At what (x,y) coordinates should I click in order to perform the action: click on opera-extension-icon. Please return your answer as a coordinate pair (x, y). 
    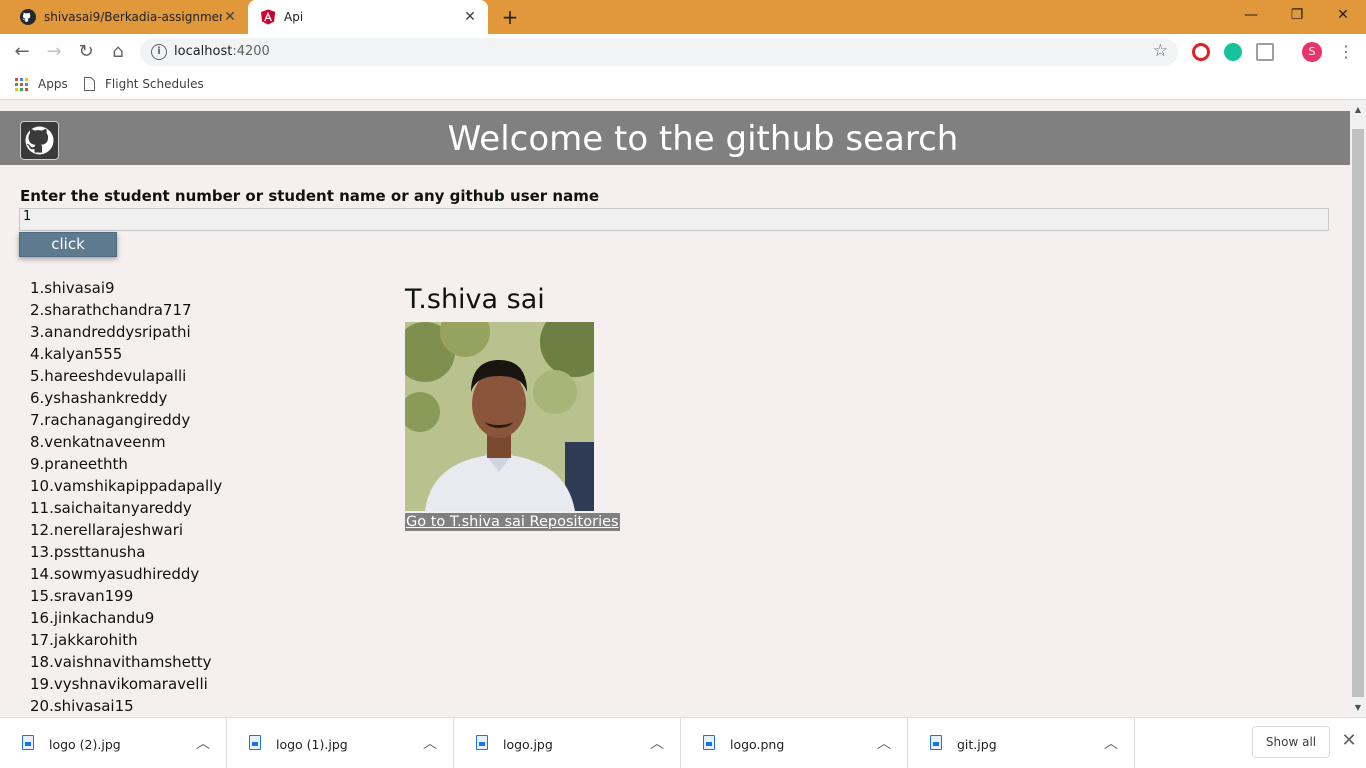
    Looking at the image, I should click on (1201, 52).